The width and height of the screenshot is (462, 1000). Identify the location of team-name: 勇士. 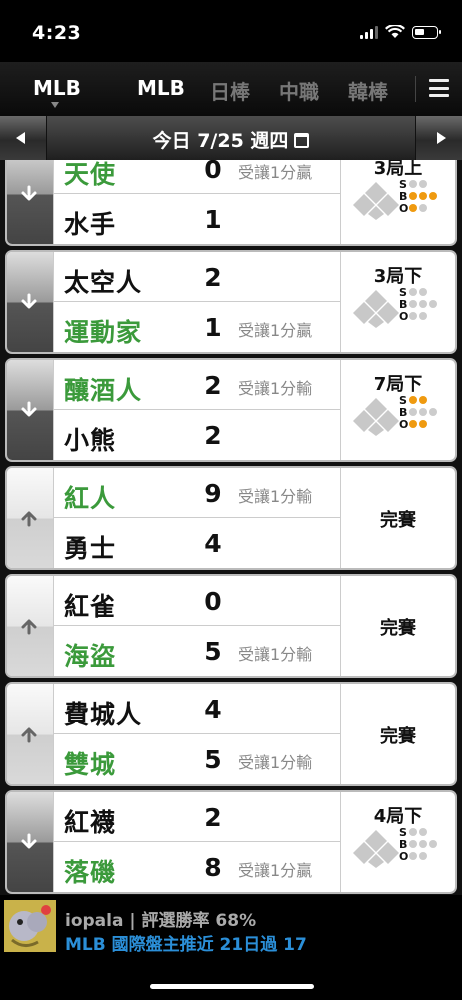
(90, 548).